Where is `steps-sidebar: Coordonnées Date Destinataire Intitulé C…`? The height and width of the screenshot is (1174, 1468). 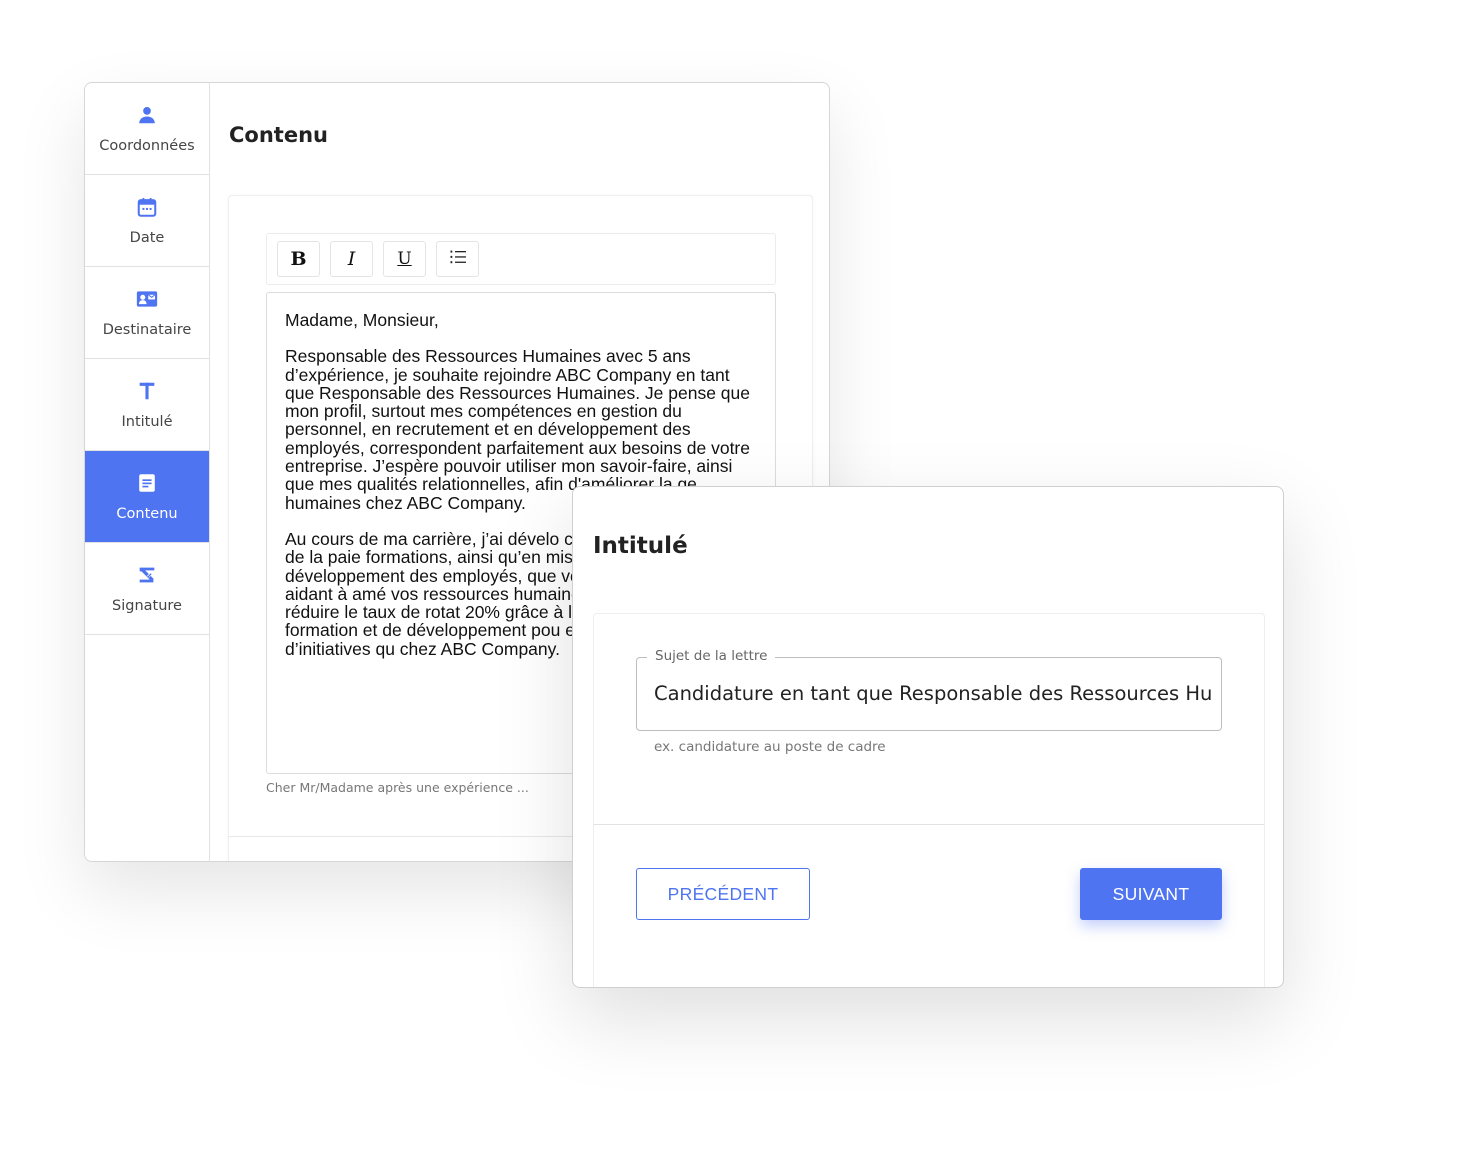
steps-sidebar: Coordonnées Date Destinataire Intitulé C… is located at coordinates (147, 472).